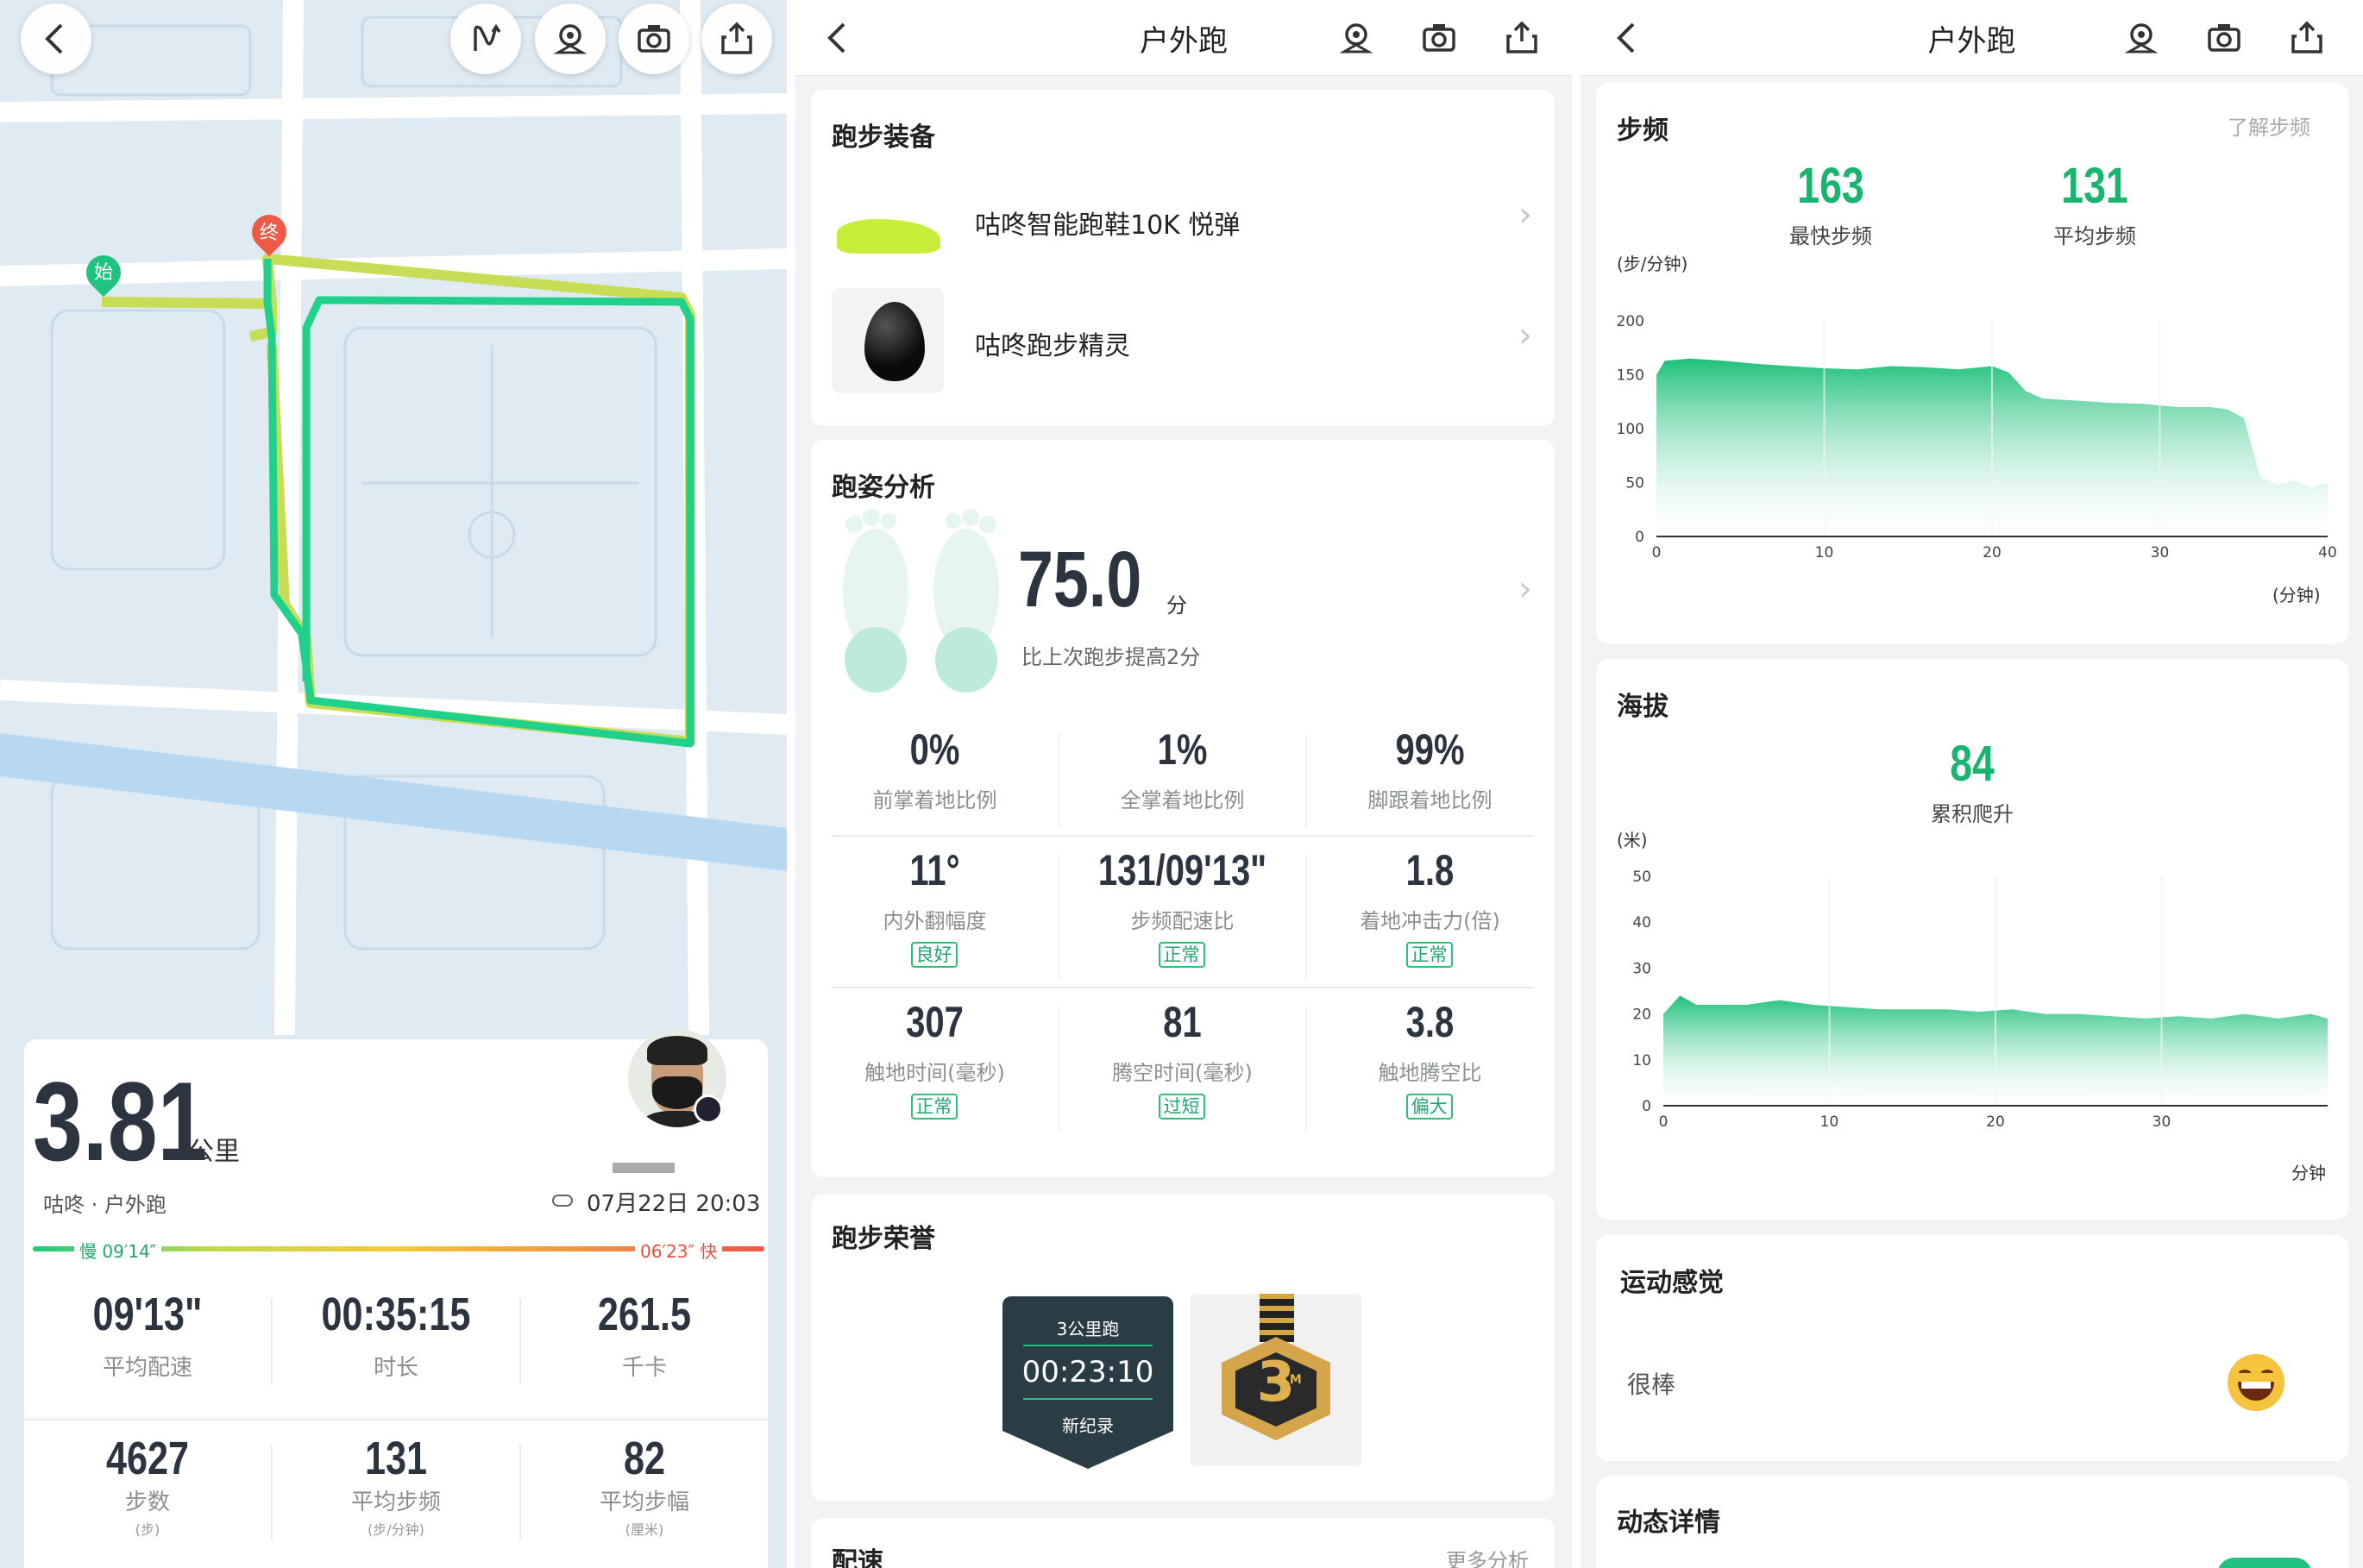 The width and height of the screenshot is (2363, 1568). Describe the element at coordinates (1087, 1372) in the screenshot. I see `record-badge-time: 00:23:10` at that location.